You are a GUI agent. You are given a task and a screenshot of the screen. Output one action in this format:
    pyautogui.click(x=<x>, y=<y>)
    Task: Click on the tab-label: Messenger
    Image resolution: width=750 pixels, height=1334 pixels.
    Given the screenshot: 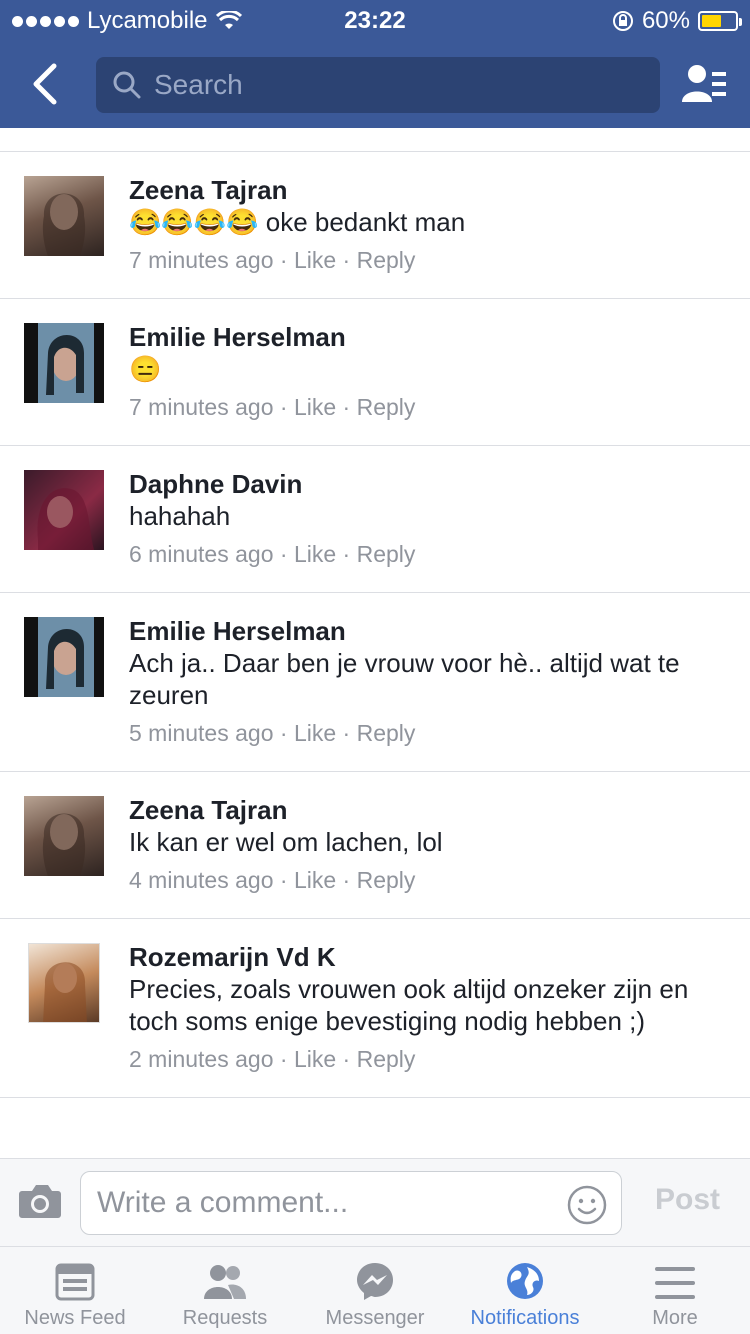 What is the action you would take?
    pyautogui.click(x=375, y=1318)
    